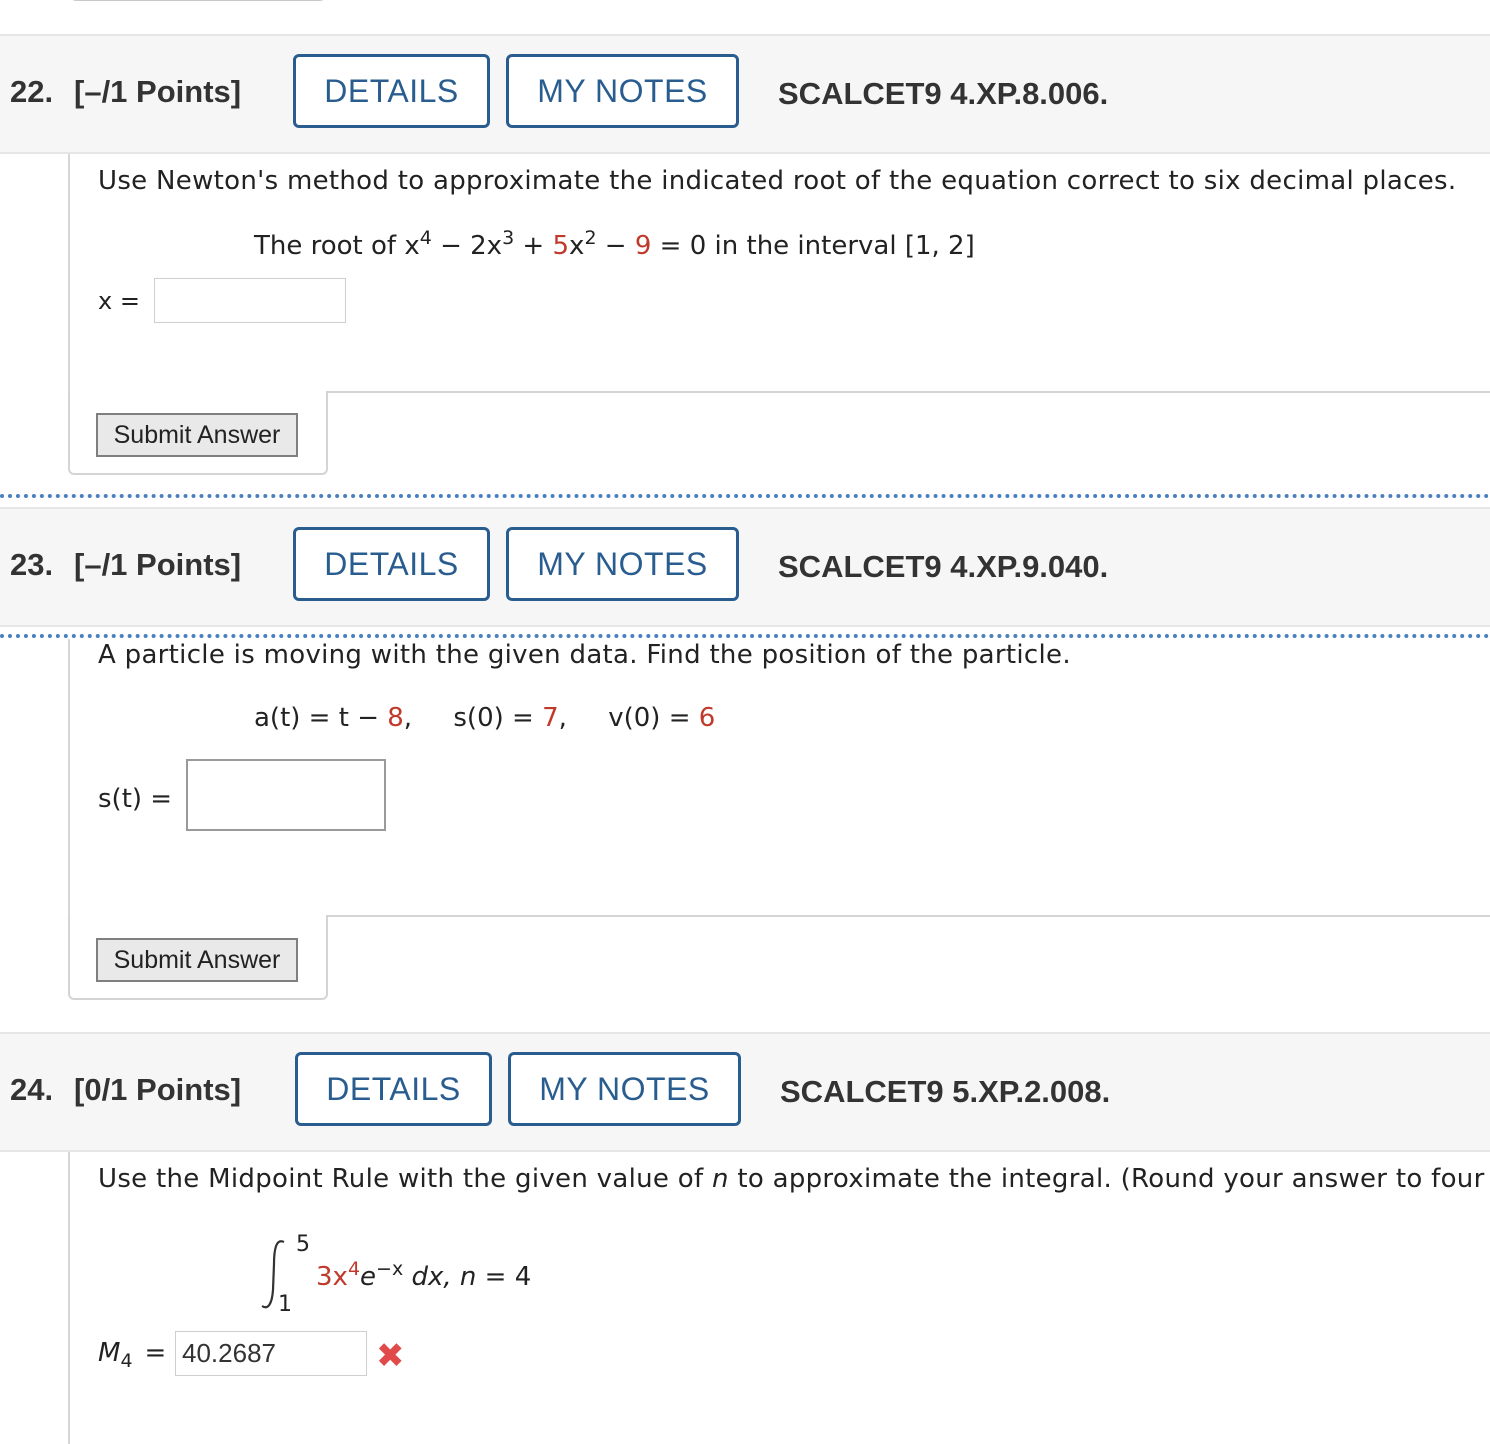 This screenshot has height=1444, width=1490. Describe the element at coordinates (390, 1356) in the screenshot. I see `incorrect-x-icon: ✖` at that location.